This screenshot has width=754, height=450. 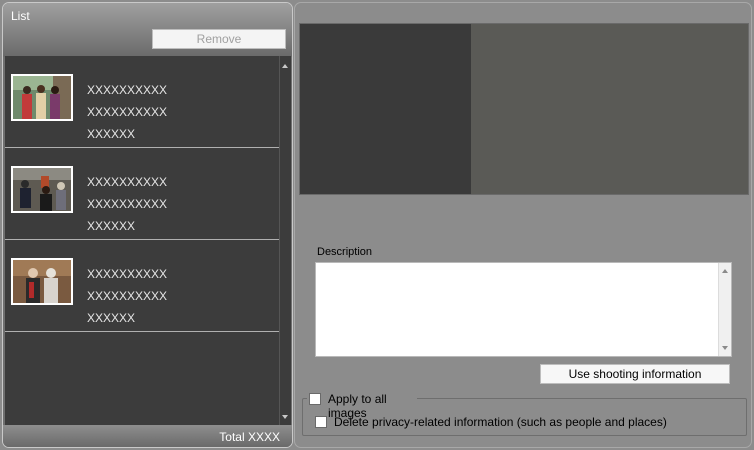 I want to click on list-title: List, so click(x=20, y=16).